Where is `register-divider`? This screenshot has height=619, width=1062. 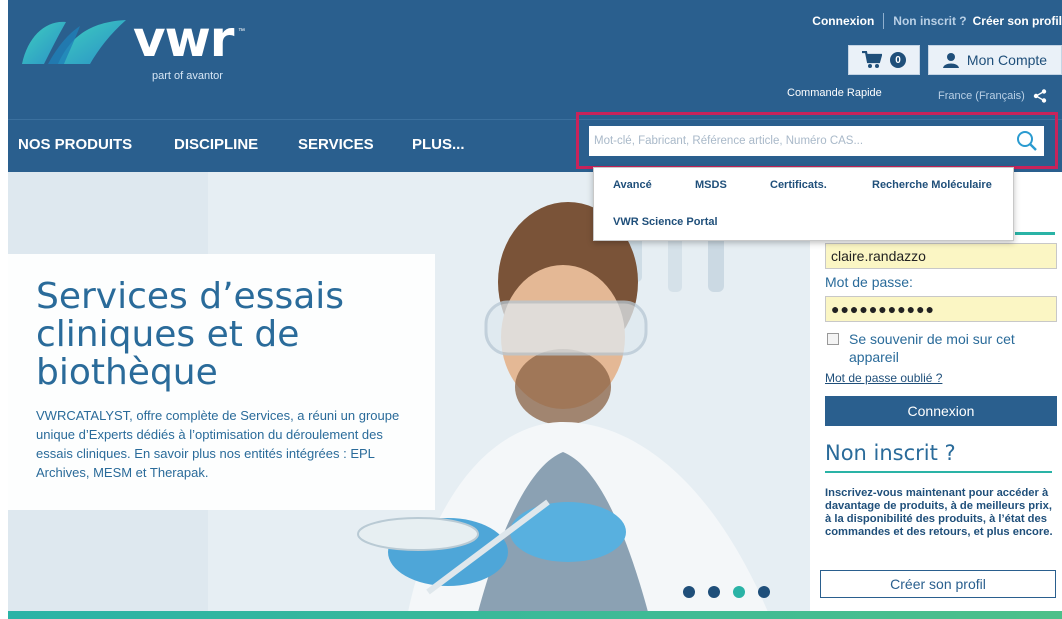
register-divider is located at coordinates (938, 472).